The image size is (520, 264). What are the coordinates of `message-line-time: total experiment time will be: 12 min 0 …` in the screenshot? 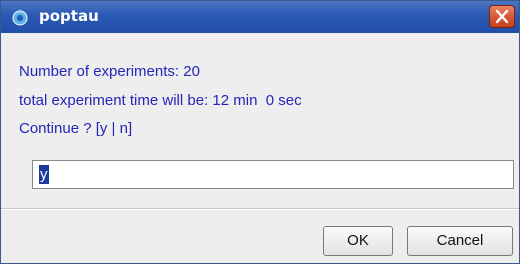 It's located at (160, 100).